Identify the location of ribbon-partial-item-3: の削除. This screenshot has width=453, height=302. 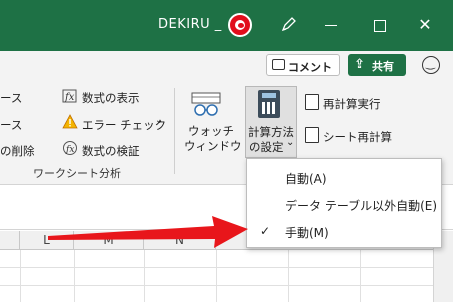
(17, 151).